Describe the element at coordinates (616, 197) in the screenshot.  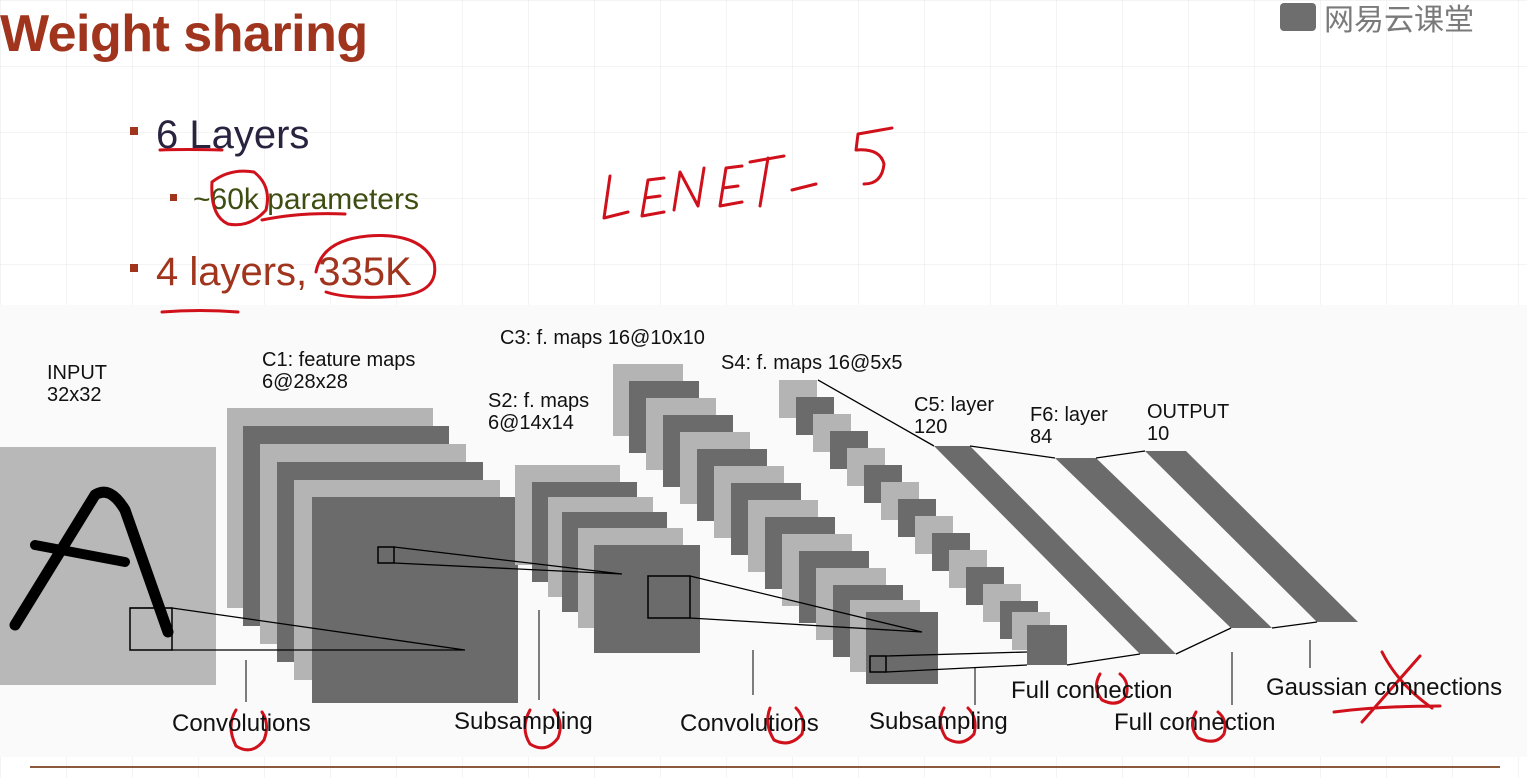
I see `lenet-letter-l` at that location.